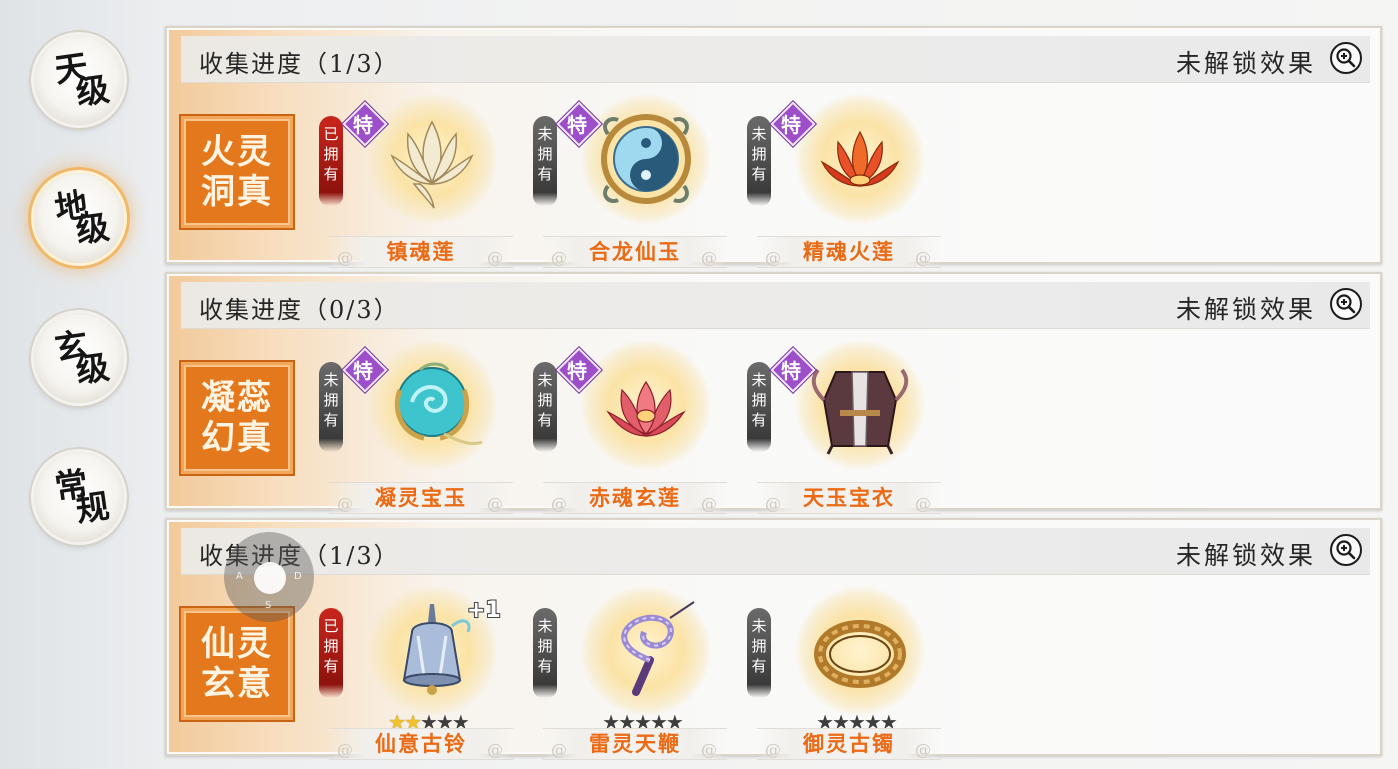  Describe the element at coordinates (860, 654) in the screenshot. I see `bronze-bracelet-icon` at that location.